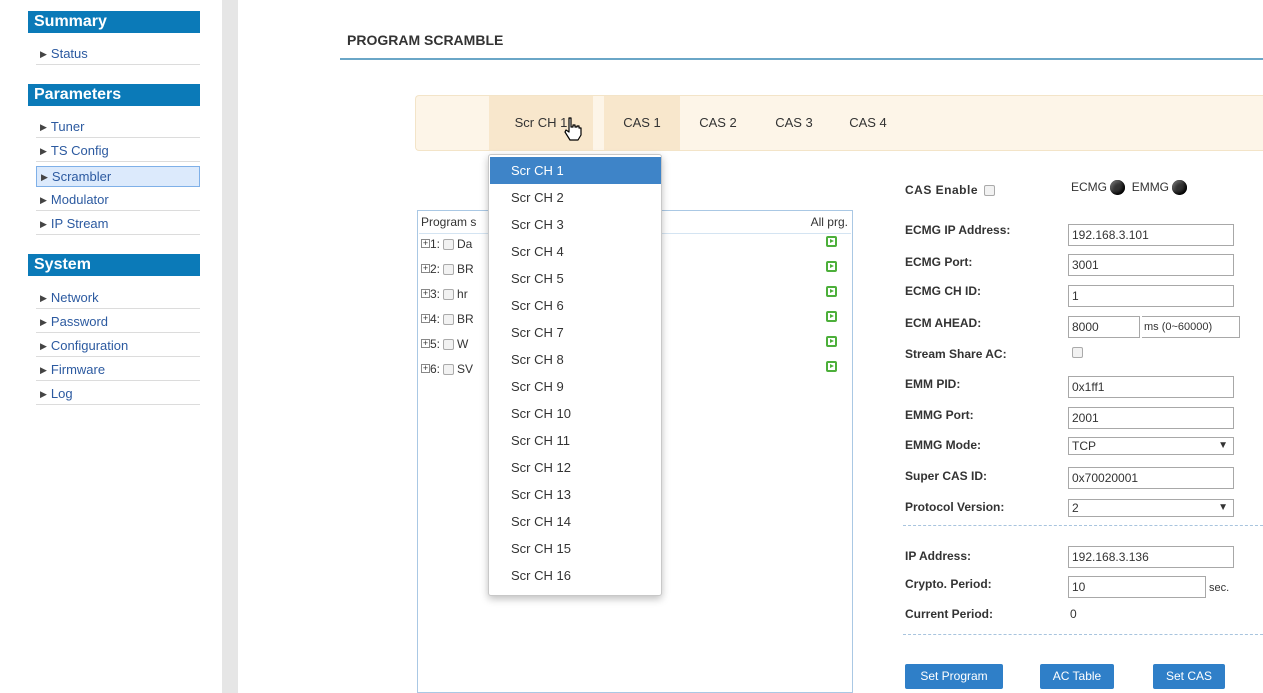 The height and width of the screenshot is (693, 1263). Describe the element at coordinates (642, 123) in the screenshot. I see `tab-cas-1: CAS 1` at that location.